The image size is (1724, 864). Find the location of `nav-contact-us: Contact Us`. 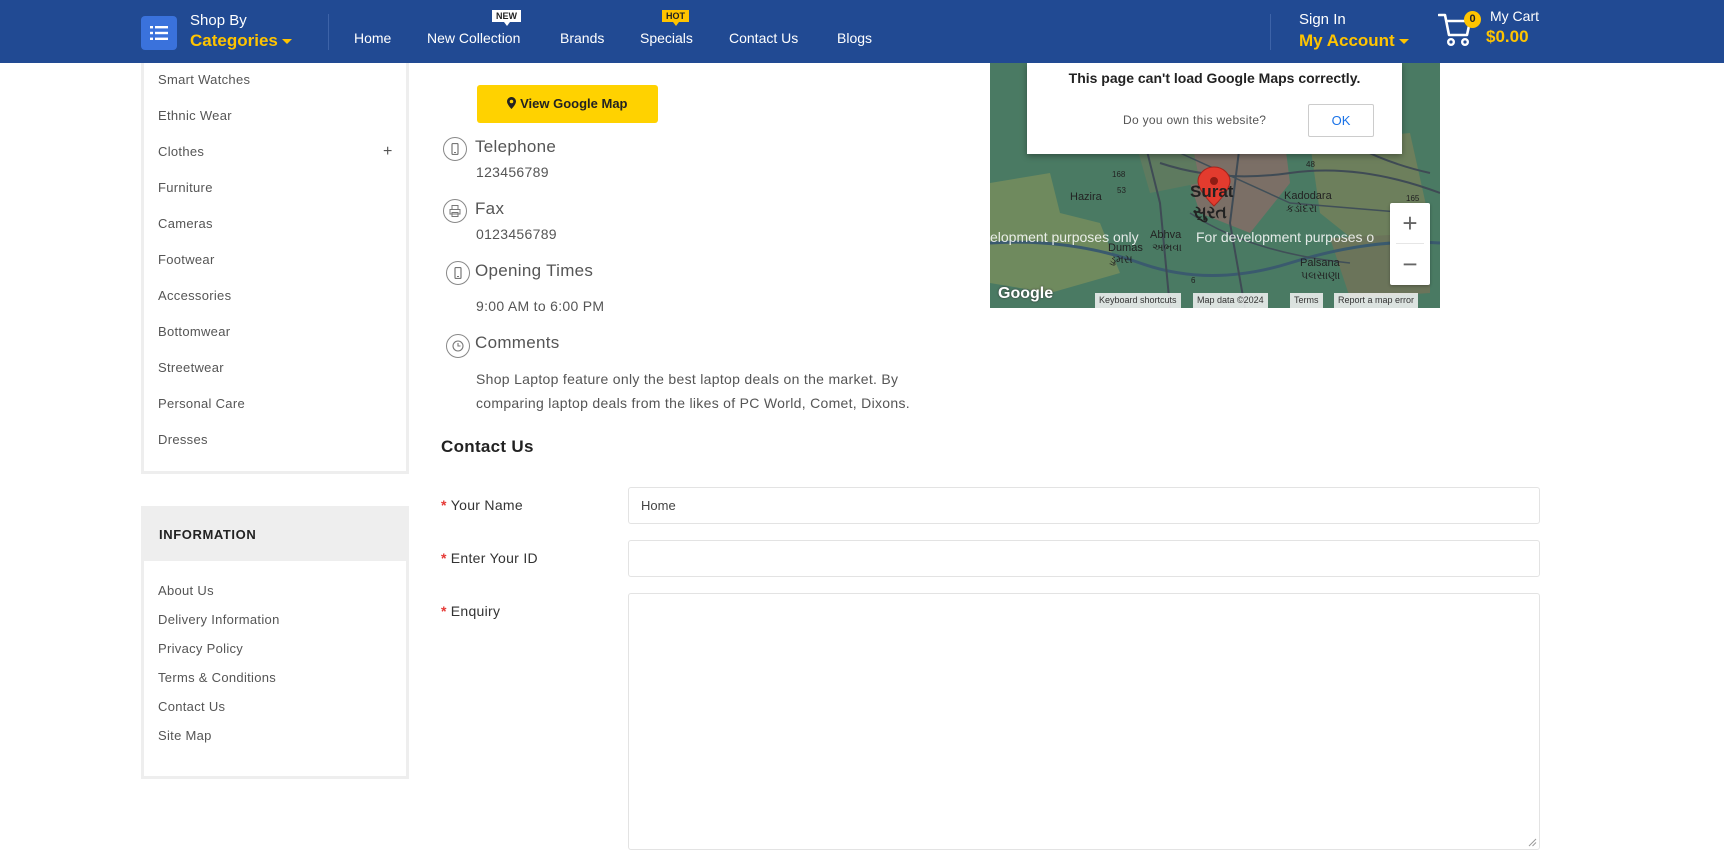

nav-contact-us: Contact Us is located at coordinates (763, 38).